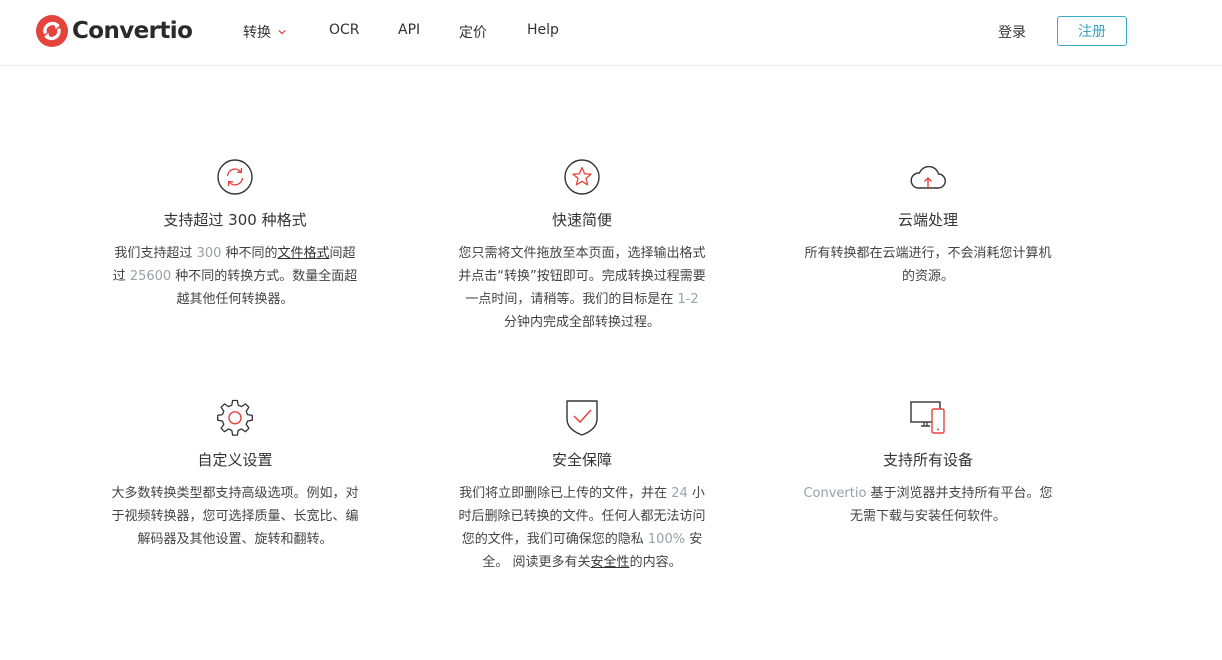 The width and height of the screenshot is (1222, 660). I want to click on shield-check-icon, so click(582, 418).